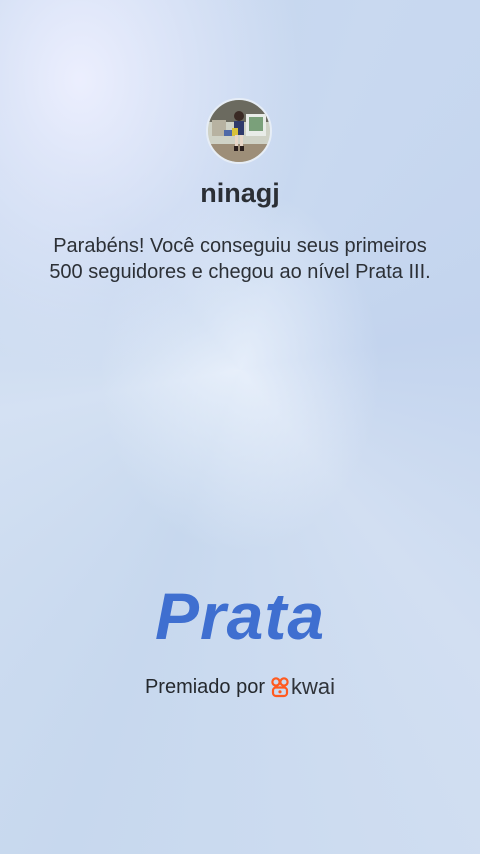  I want to click on avatar, so click(239, 131).